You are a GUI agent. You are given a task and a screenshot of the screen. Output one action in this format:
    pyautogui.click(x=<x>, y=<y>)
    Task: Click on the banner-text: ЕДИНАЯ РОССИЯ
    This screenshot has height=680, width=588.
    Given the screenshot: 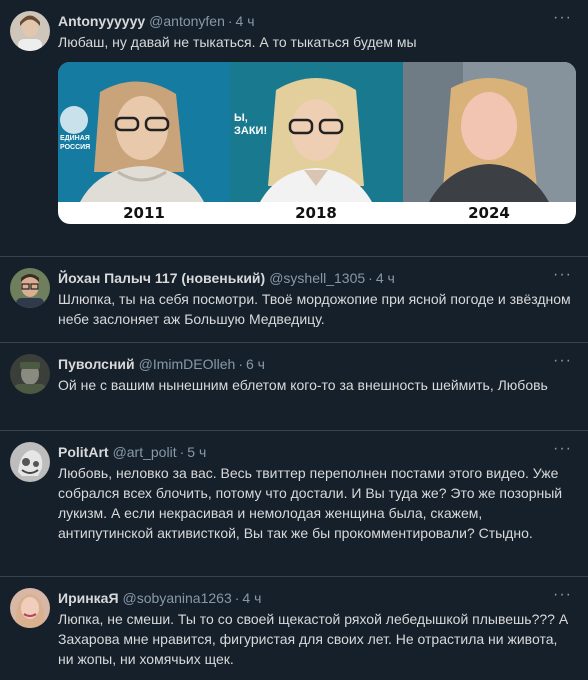 What is the action you would take?
    pyautogui.click(x=75, y=143)
    